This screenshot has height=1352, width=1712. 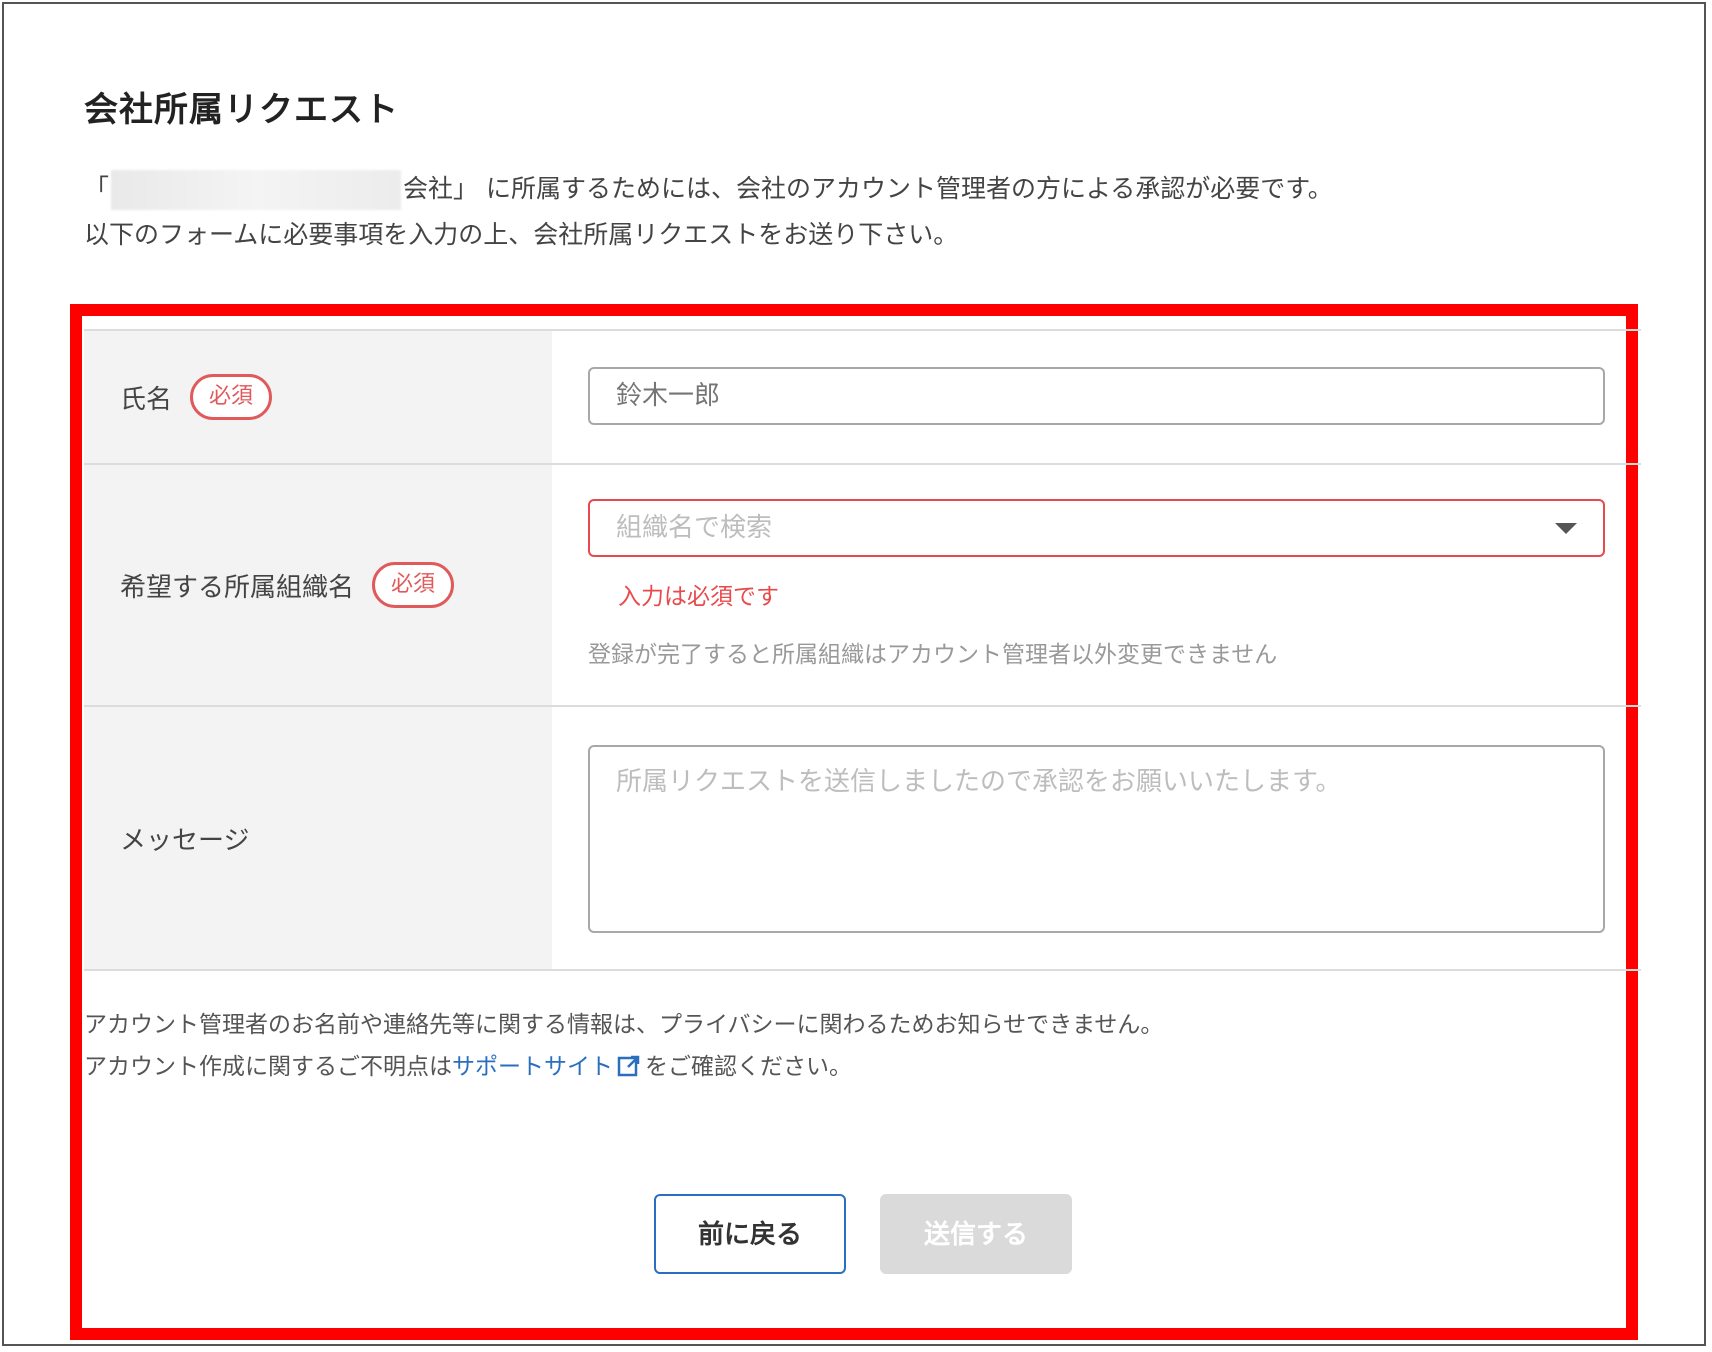 I want to click on name-input, so click(x=1096, y=396).